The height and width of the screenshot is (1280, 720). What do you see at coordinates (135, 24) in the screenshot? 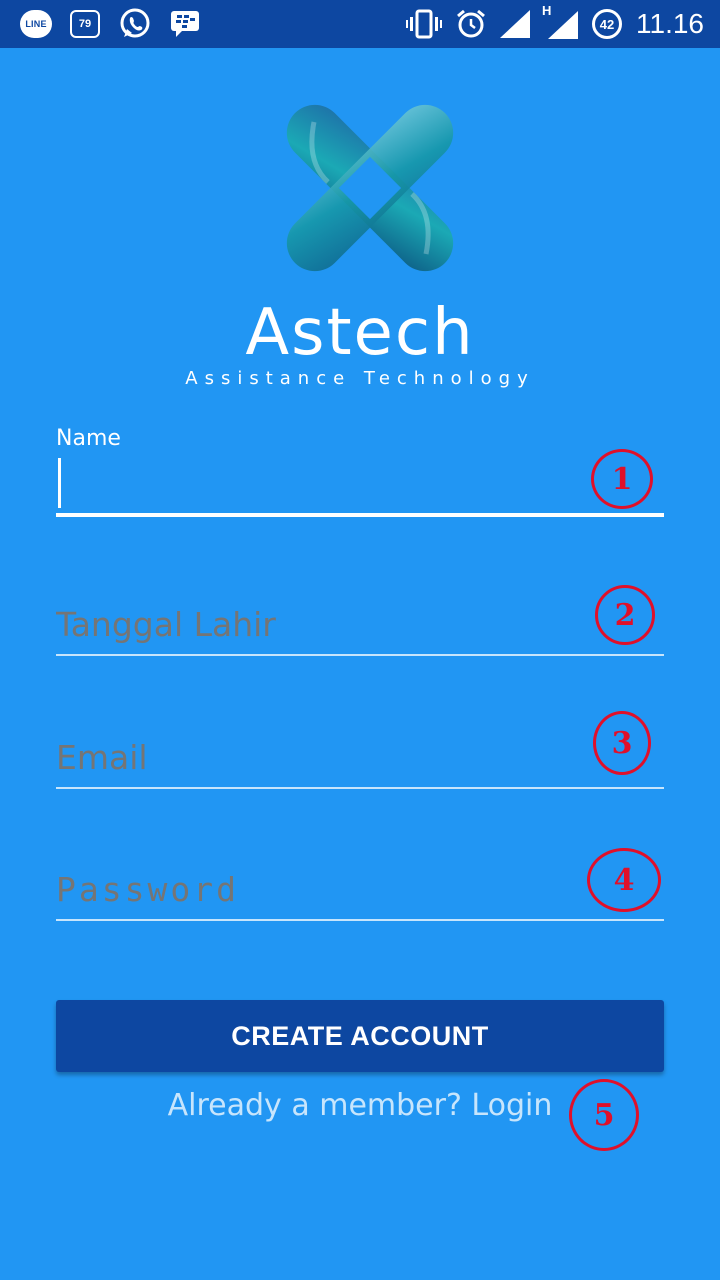
I see `whatsapp-icon` at bounding box center [135, 24].